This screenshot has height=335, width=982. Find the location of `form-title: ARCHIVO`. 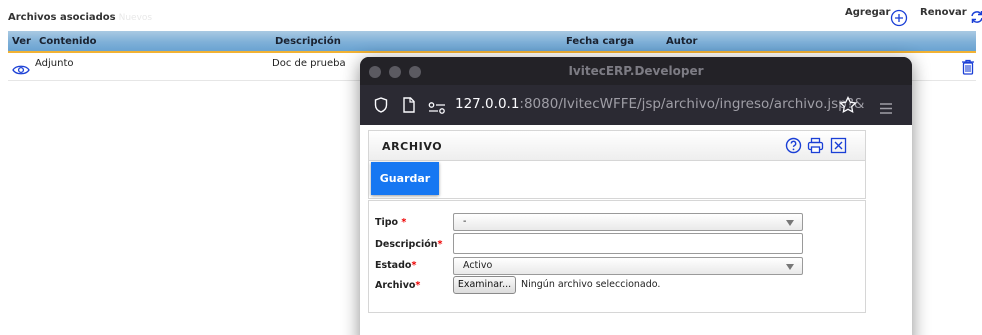

form-title: ARCHIVO is located at coordinates (412, 146).